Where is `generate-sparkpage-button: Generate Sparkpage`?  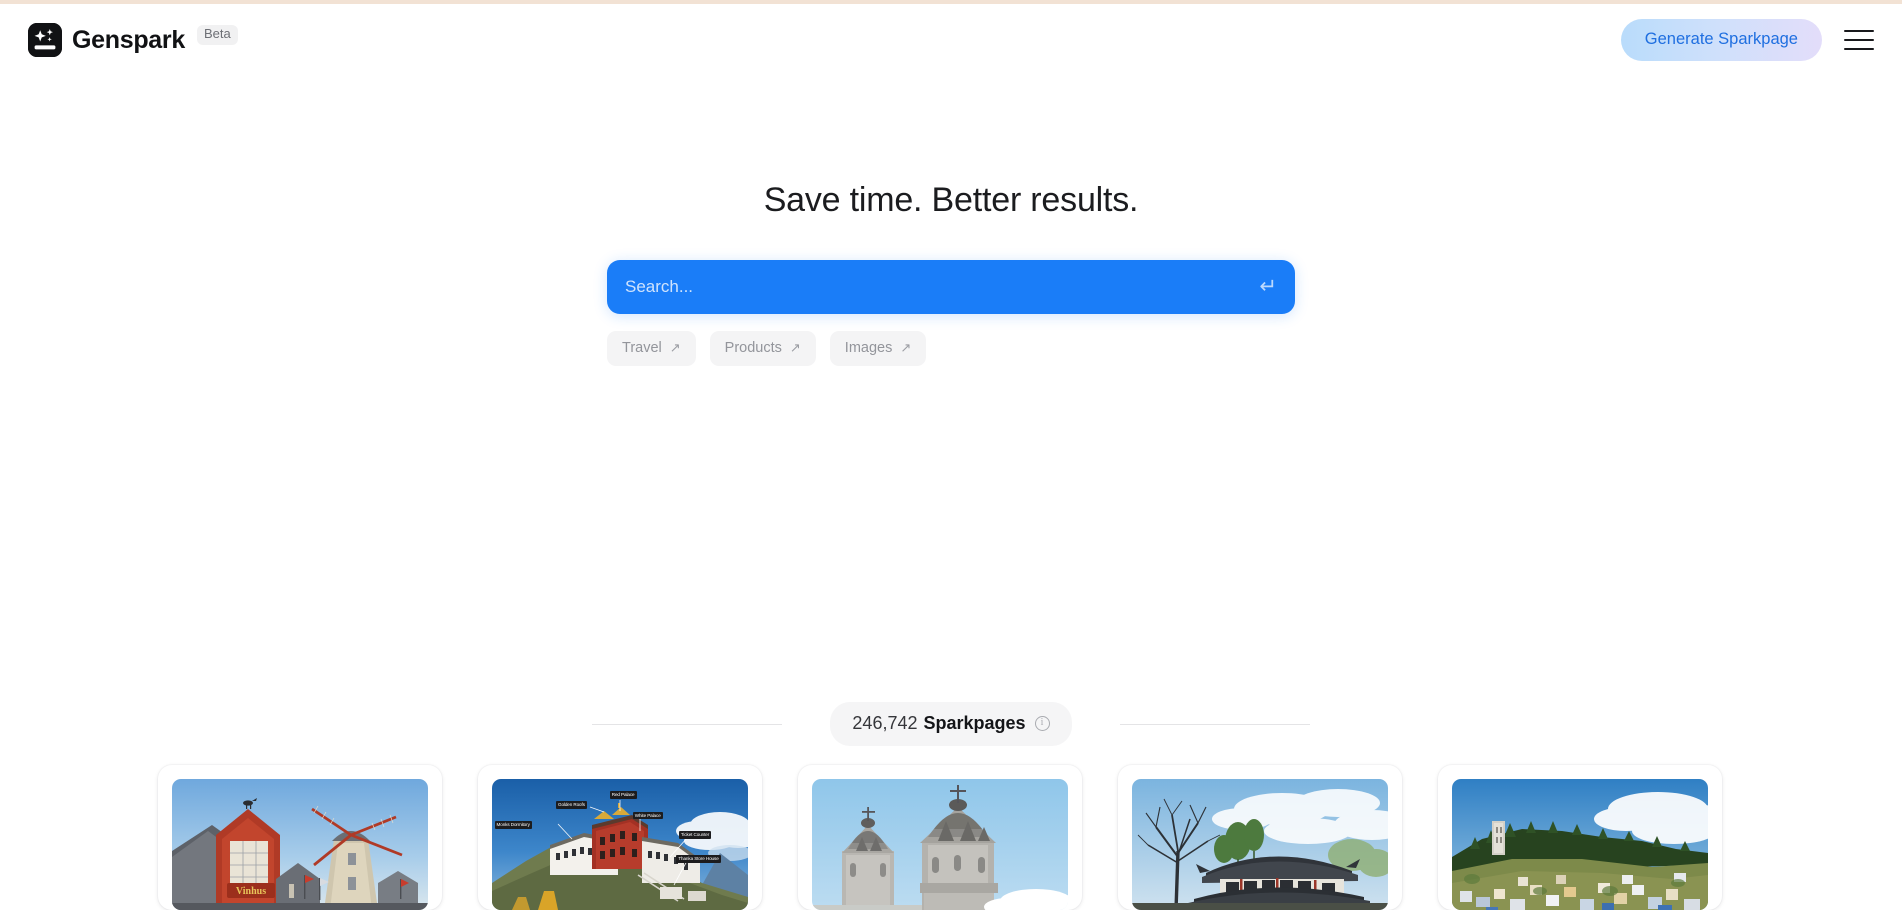
generate-sparkpage-button: Generate Sparkpage is located at coordinates (1721, 40).